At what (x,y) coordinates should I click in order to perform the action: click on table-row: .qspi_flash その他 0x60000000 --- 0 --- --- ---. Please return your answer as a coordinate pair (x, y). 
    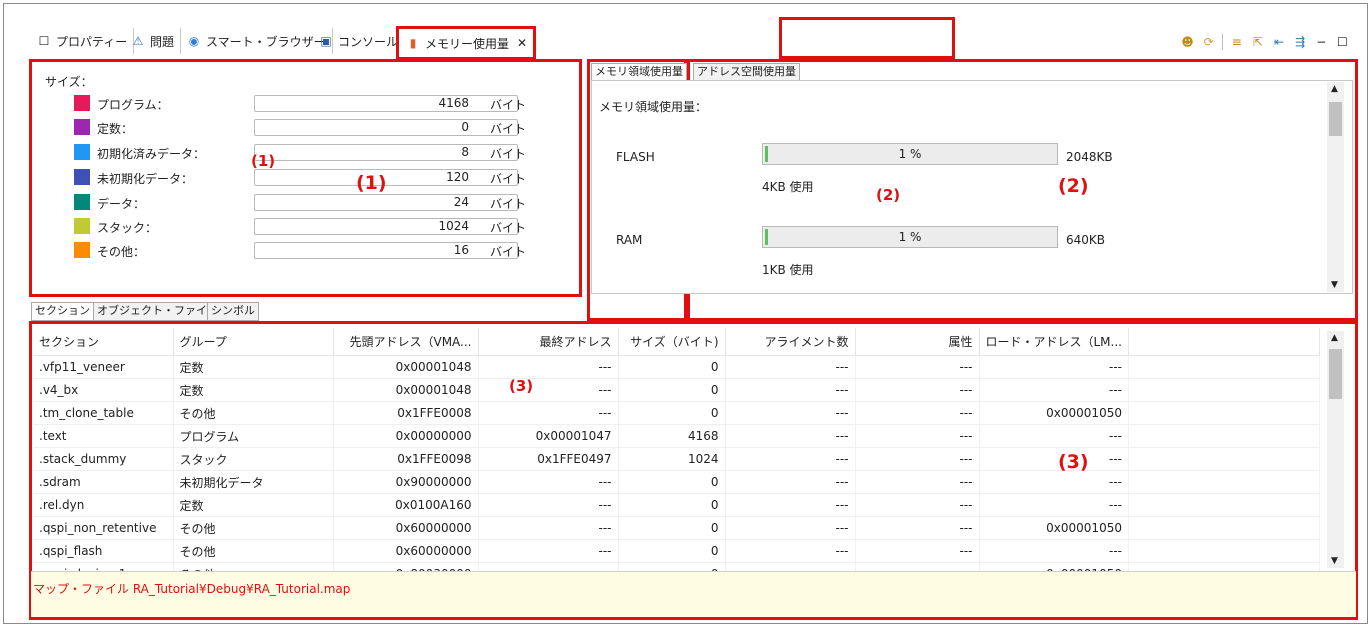
    Looking at the image, I should click on (676, 551).